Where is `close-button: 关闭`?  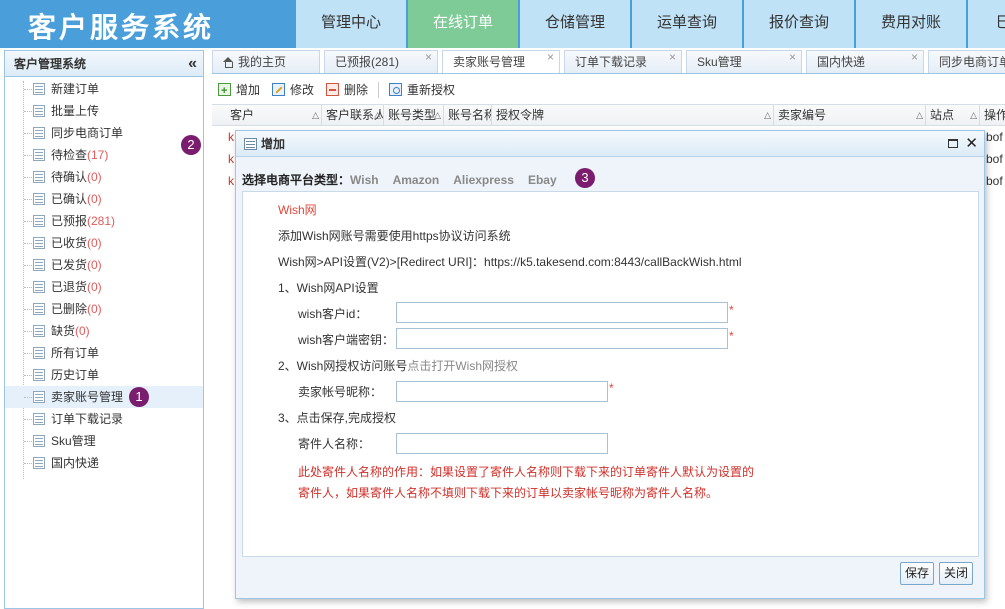 close-button: 关闭 is located at coordinates (956, 573).